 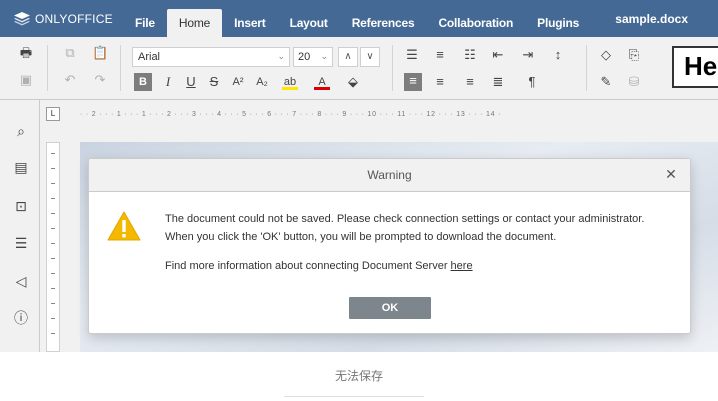 I want to click on dialog-title: Warning, so click(x=389, y=175).